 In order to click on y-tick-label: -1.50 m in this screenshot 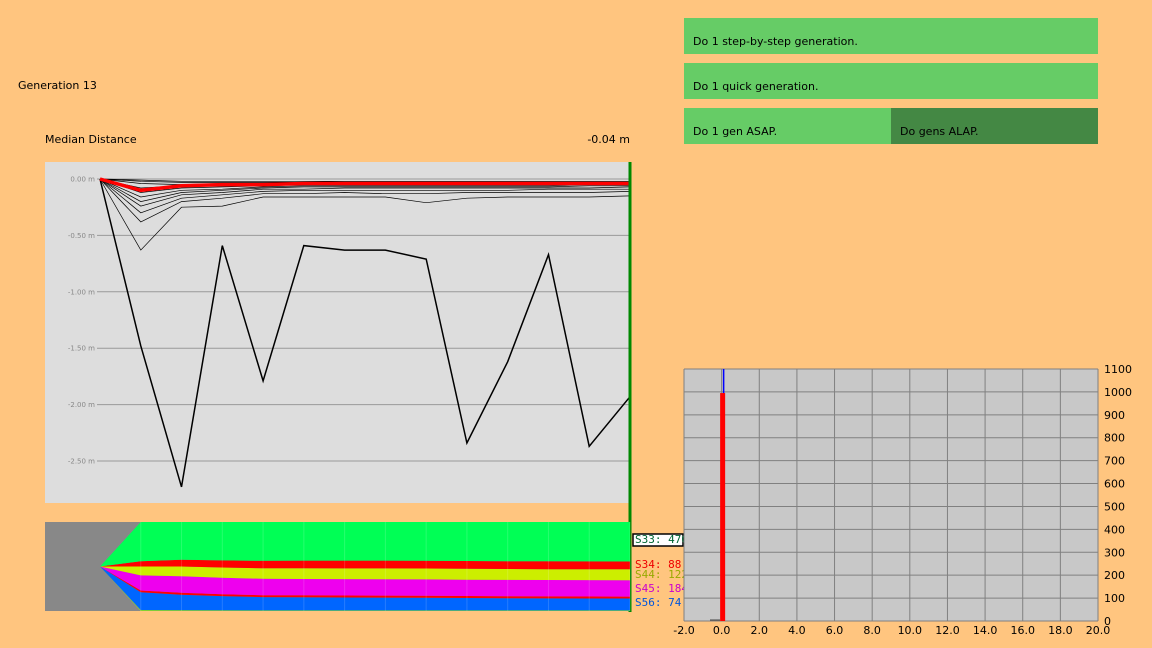, I will do `click(81, 349)`.